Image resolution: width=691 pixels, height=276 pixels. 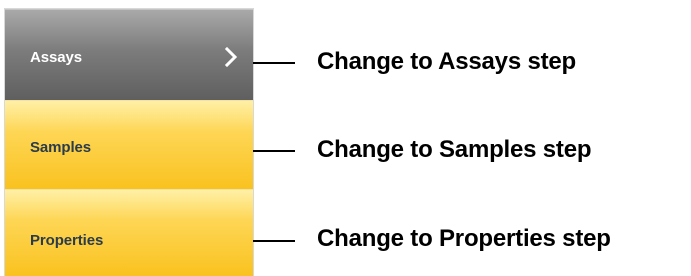 What do you see at coordinates (274, 151) in the screenshot?
I see `callout-line-samples` at bounding box center [274, 151].